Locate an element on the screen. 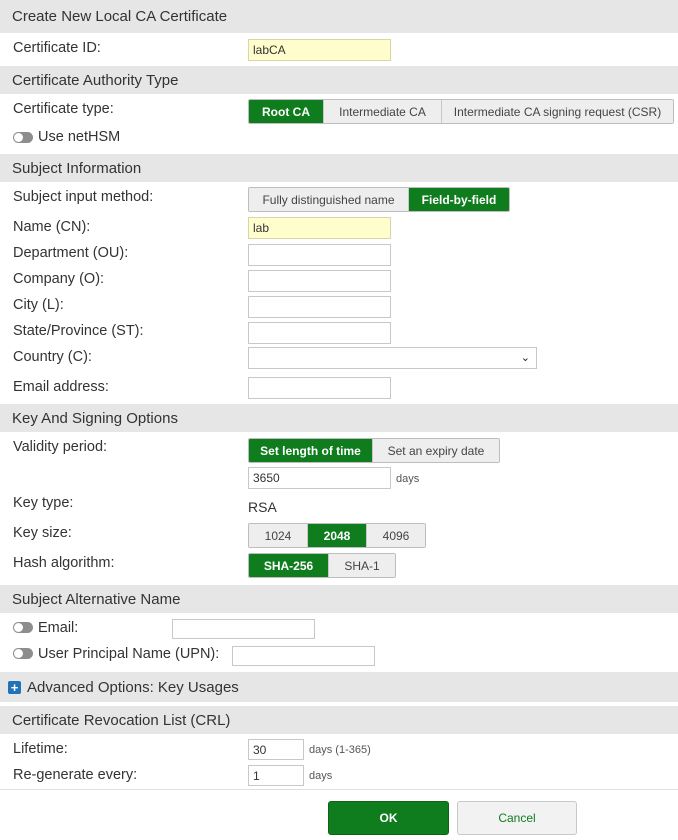 The image size is (678, 840). option-4096: 4096 is located at coordinates (396, 535).